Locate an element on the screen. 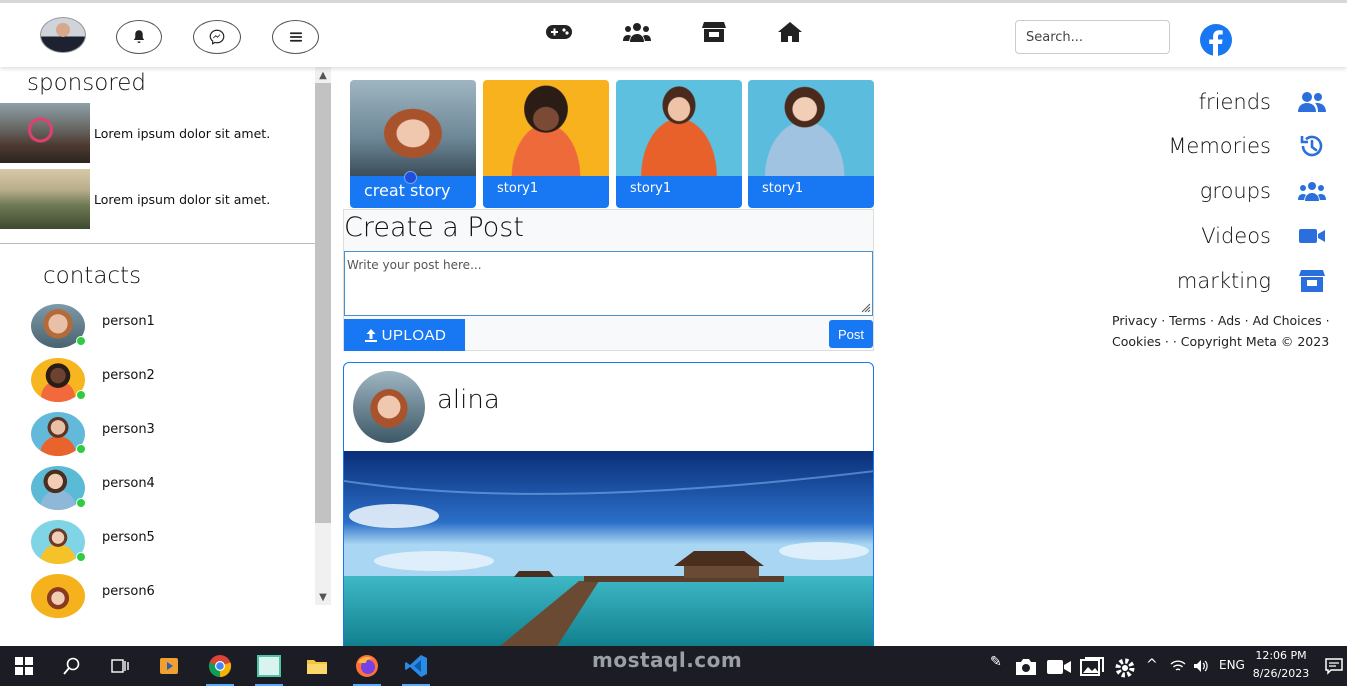 This screenshot has width=1347, height=686. sidebar-scrollbar: ▲ ▼ is located at coordinates (323, 336).